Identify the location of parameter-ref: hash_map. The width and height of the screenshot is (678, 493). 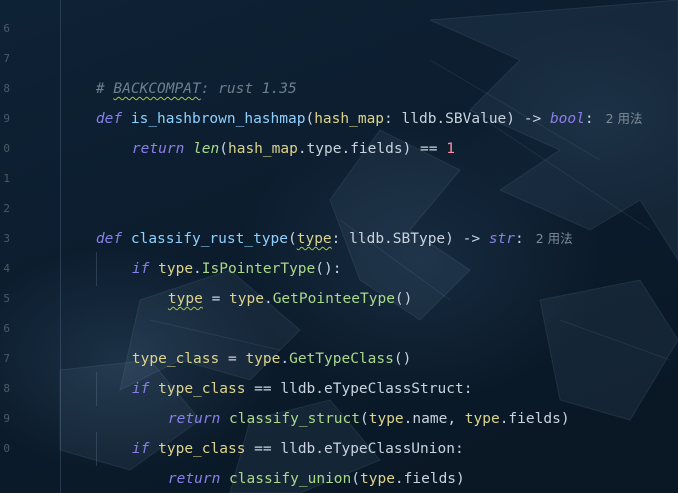
(263, 149).